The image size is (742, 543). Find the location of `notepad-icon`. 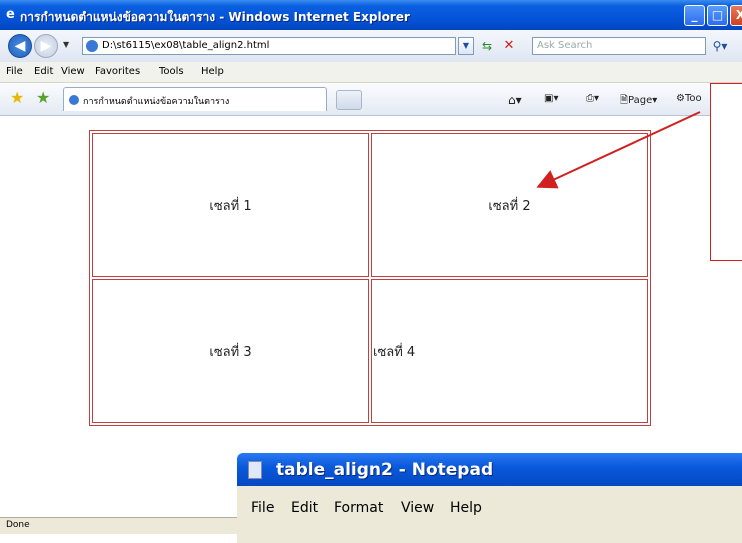

notepad-icon is located at coordinates (255, 470).